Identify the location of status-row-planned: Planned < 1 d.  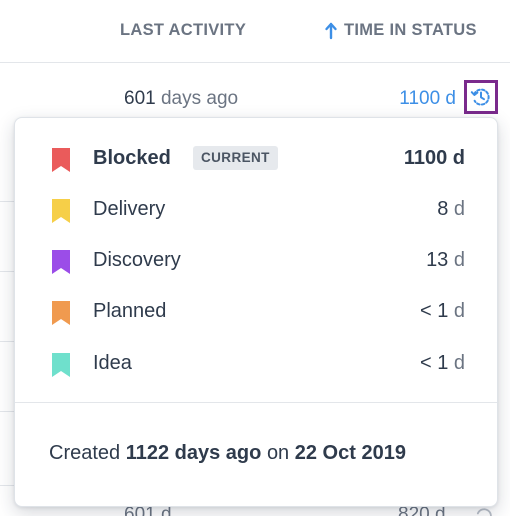
(256, 311).